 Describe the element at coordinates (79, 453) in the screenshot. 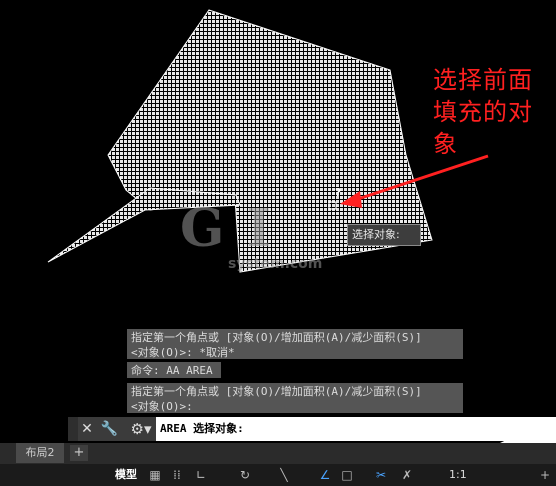

I see `add-layout-button: +` at that location.